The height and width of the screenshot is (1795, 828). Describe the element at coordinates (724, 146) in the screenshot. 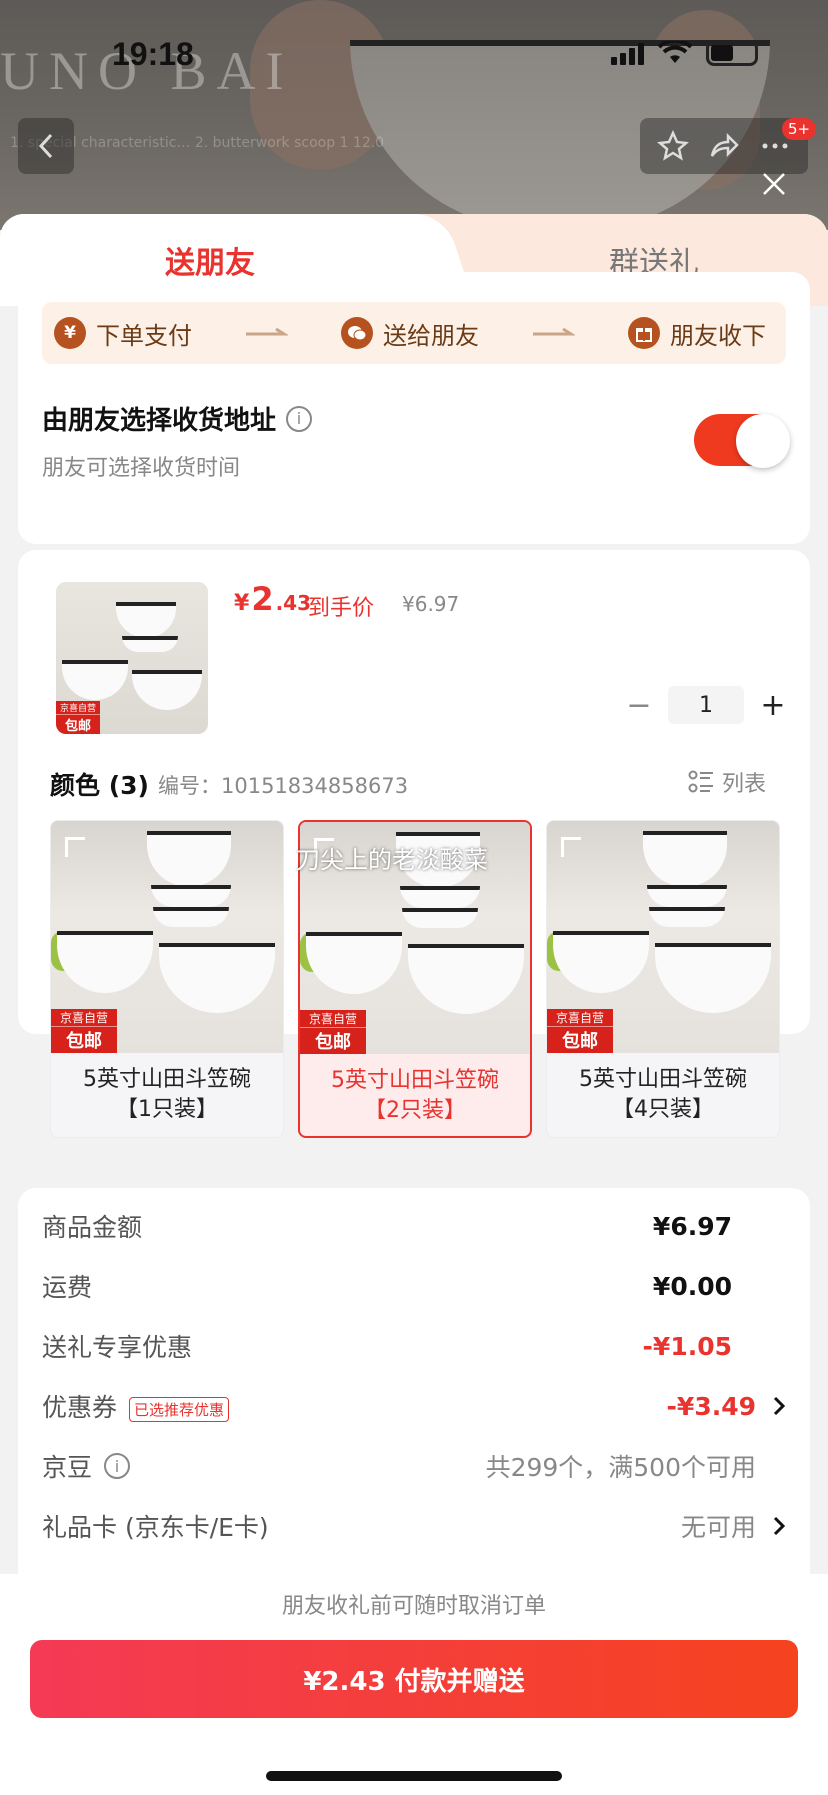

I see `share-icon` at that location.